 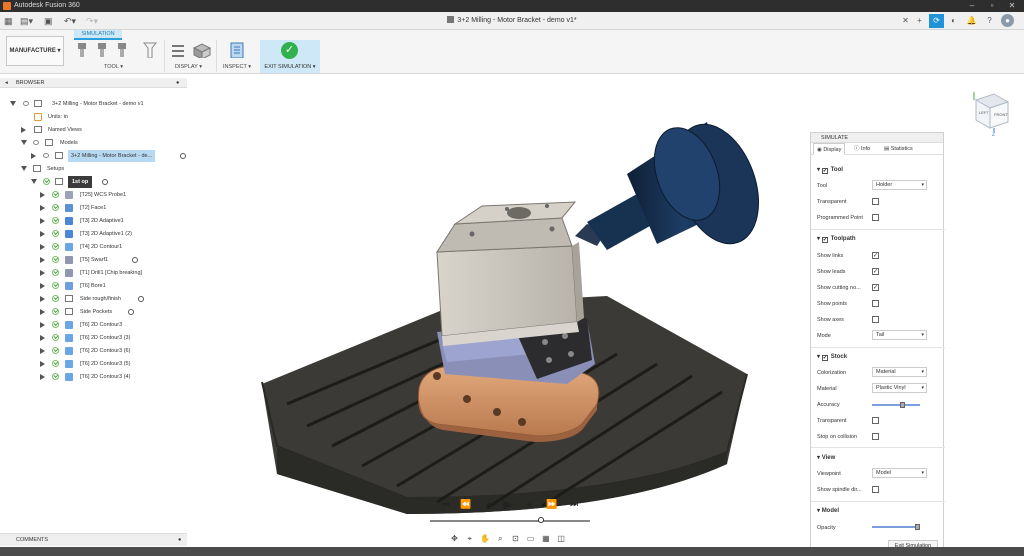 What do you see at coordinates (446, 504) in the screenshot?
I see `go-to-start-icon: ⏮` at bounding box center [446, 504].